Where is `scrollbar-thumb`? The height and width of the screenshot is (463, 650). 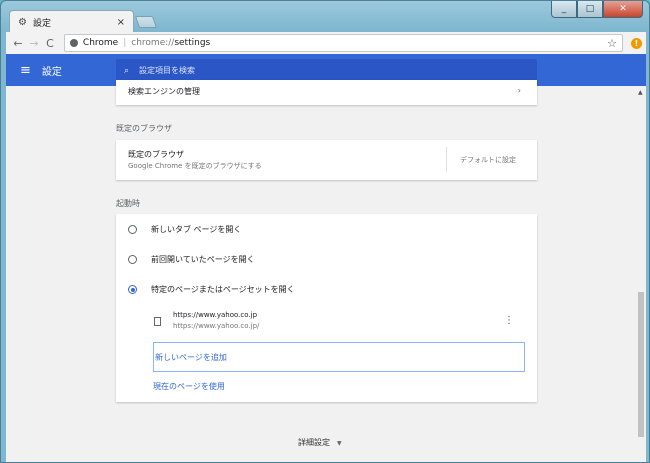 scrollbar-thumb is located at coordinates (641, 364).